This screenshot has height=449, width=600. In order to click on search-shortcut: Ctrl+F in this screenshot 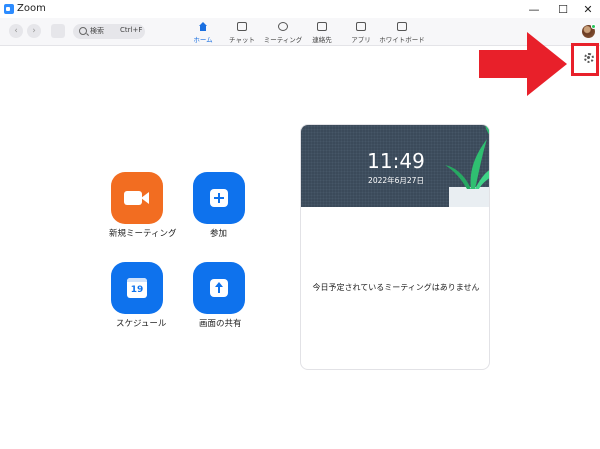, I will do `click(131, 30)`.